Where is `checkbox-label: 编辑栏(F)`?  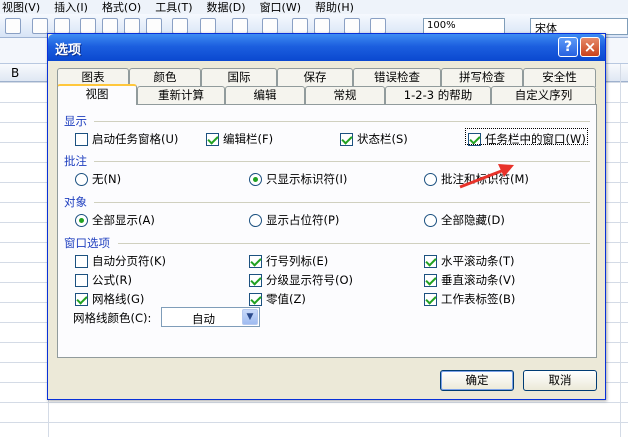
checkbox-label: 编辑栏(F) is located at coordinates (248, 139).